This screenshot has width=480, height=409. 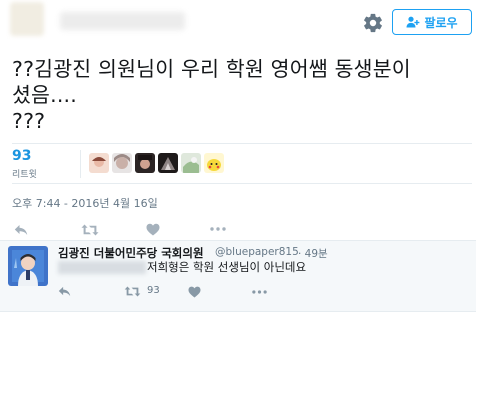 I want to click on reply-author-avatar, so click(x=28, y=266).